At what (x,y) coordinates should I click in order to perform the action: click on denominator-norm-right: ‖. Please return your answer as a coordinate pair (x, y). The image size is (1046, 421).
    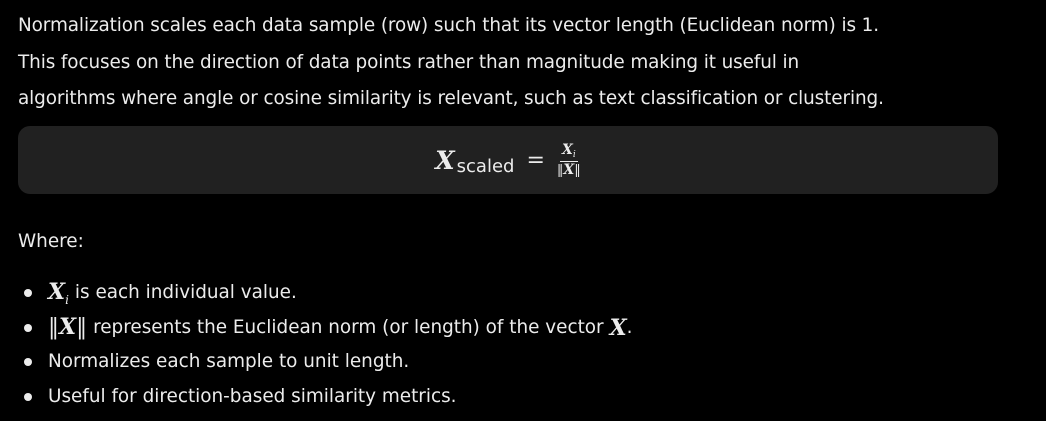
    Looking at the image, I should click on (577, 170).